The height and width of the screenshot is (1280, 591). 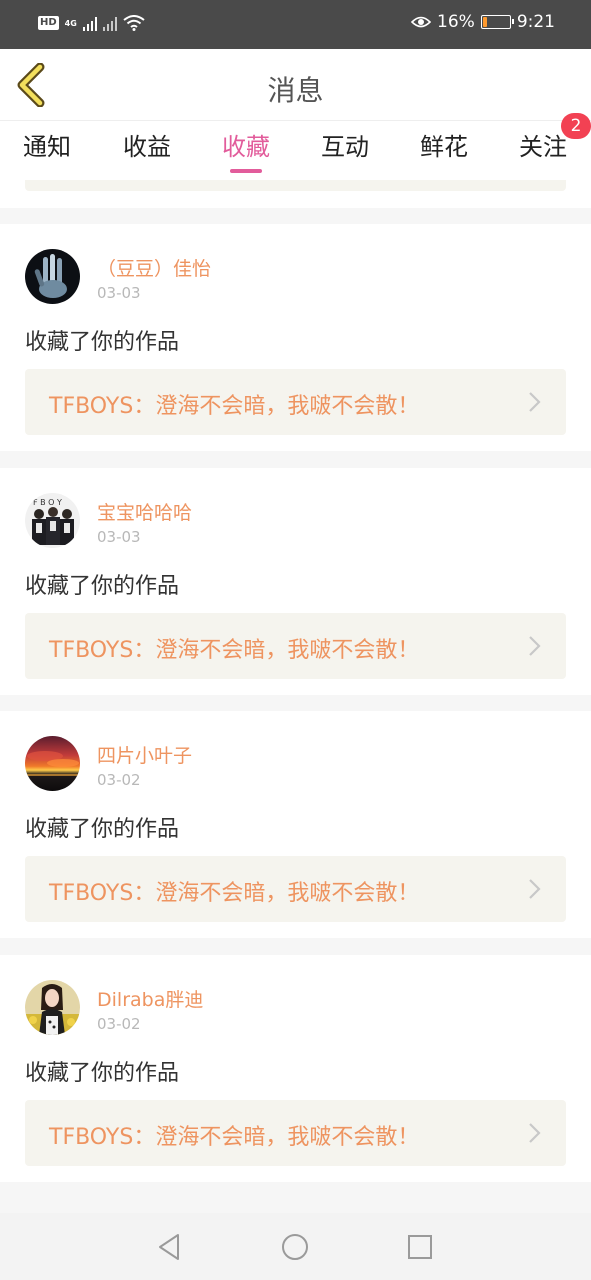 I want to click on status-bar: HD 4G 16% 9:21, so click(x=295, y=24).